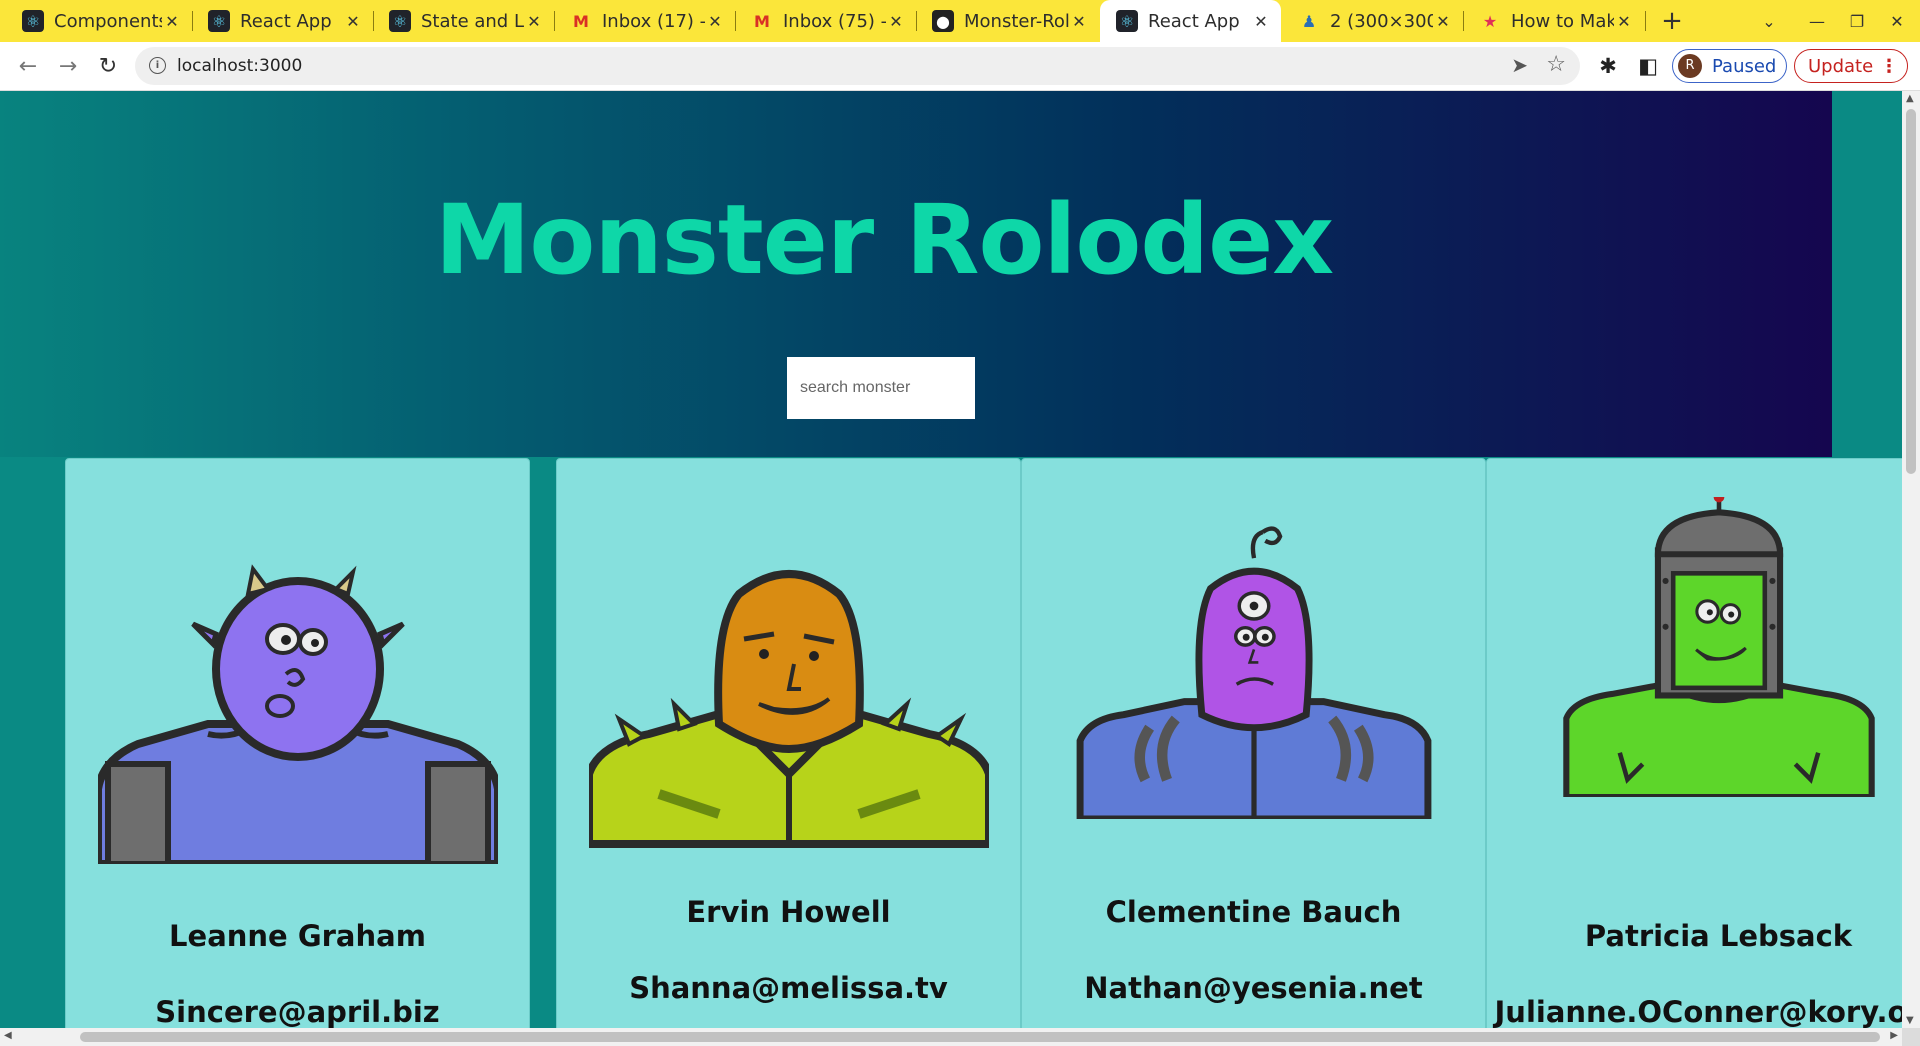 This screenshot has width=1920, height=1046. I want to click on tab-monster-rolodex-github: ● Monster-Rolodex ✕, so click(1007, 21).